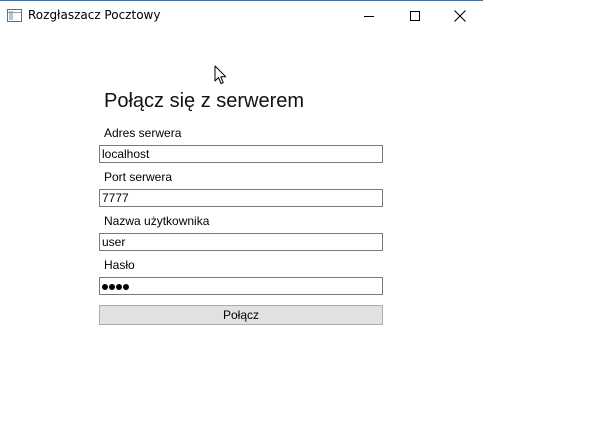  I want to click on connect-button: Połącz, so click(241, 315).